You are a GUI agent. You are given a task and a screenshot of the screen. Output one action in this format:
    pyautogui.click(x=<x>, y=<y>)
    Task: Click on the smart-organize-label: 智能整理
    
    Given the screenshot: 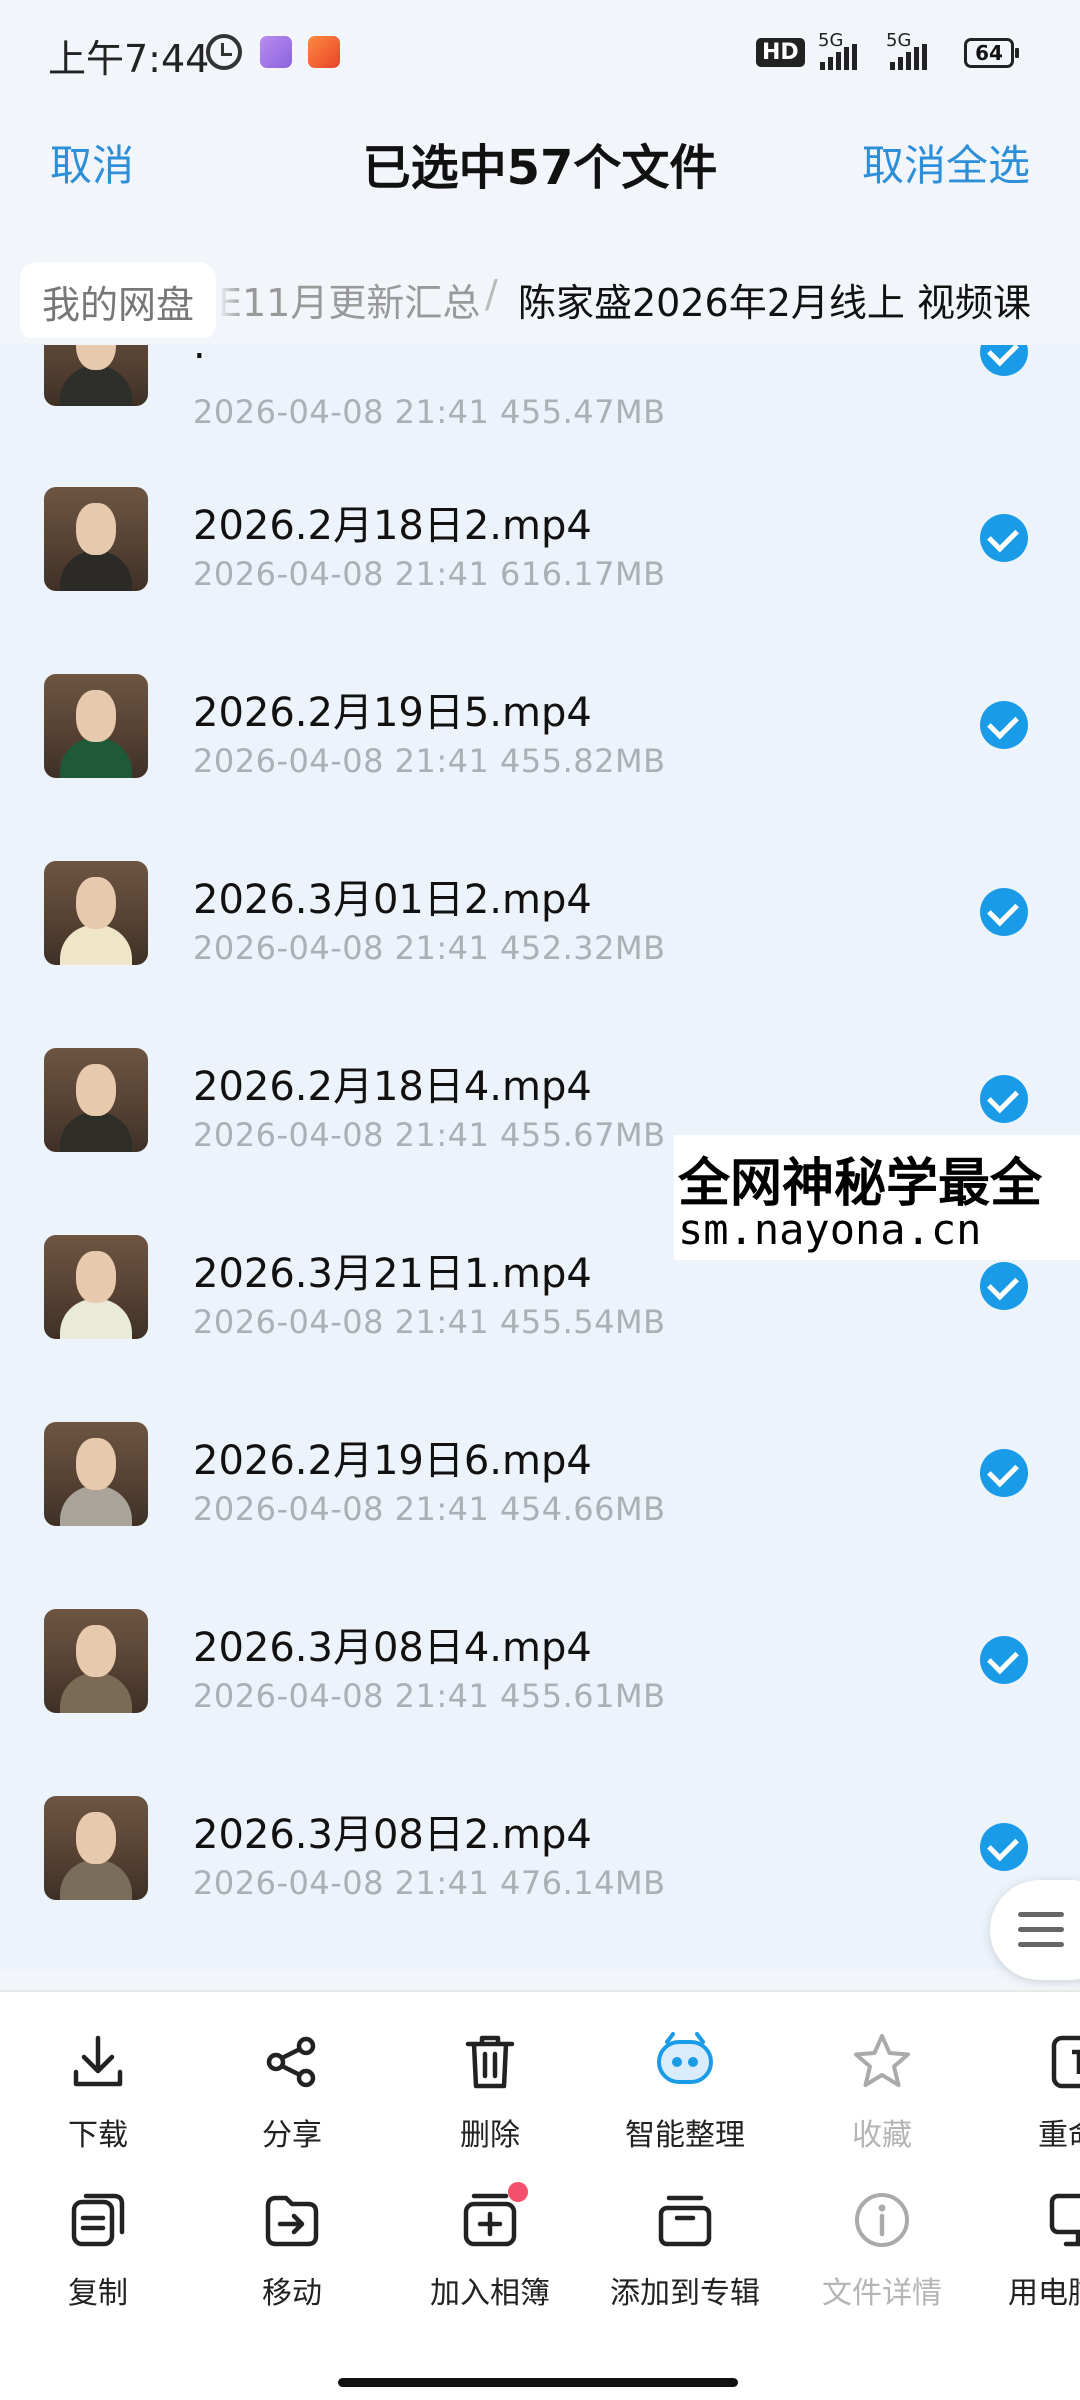 What is the action you would take?
    pyautogui.click(x=685, y=2135)
    